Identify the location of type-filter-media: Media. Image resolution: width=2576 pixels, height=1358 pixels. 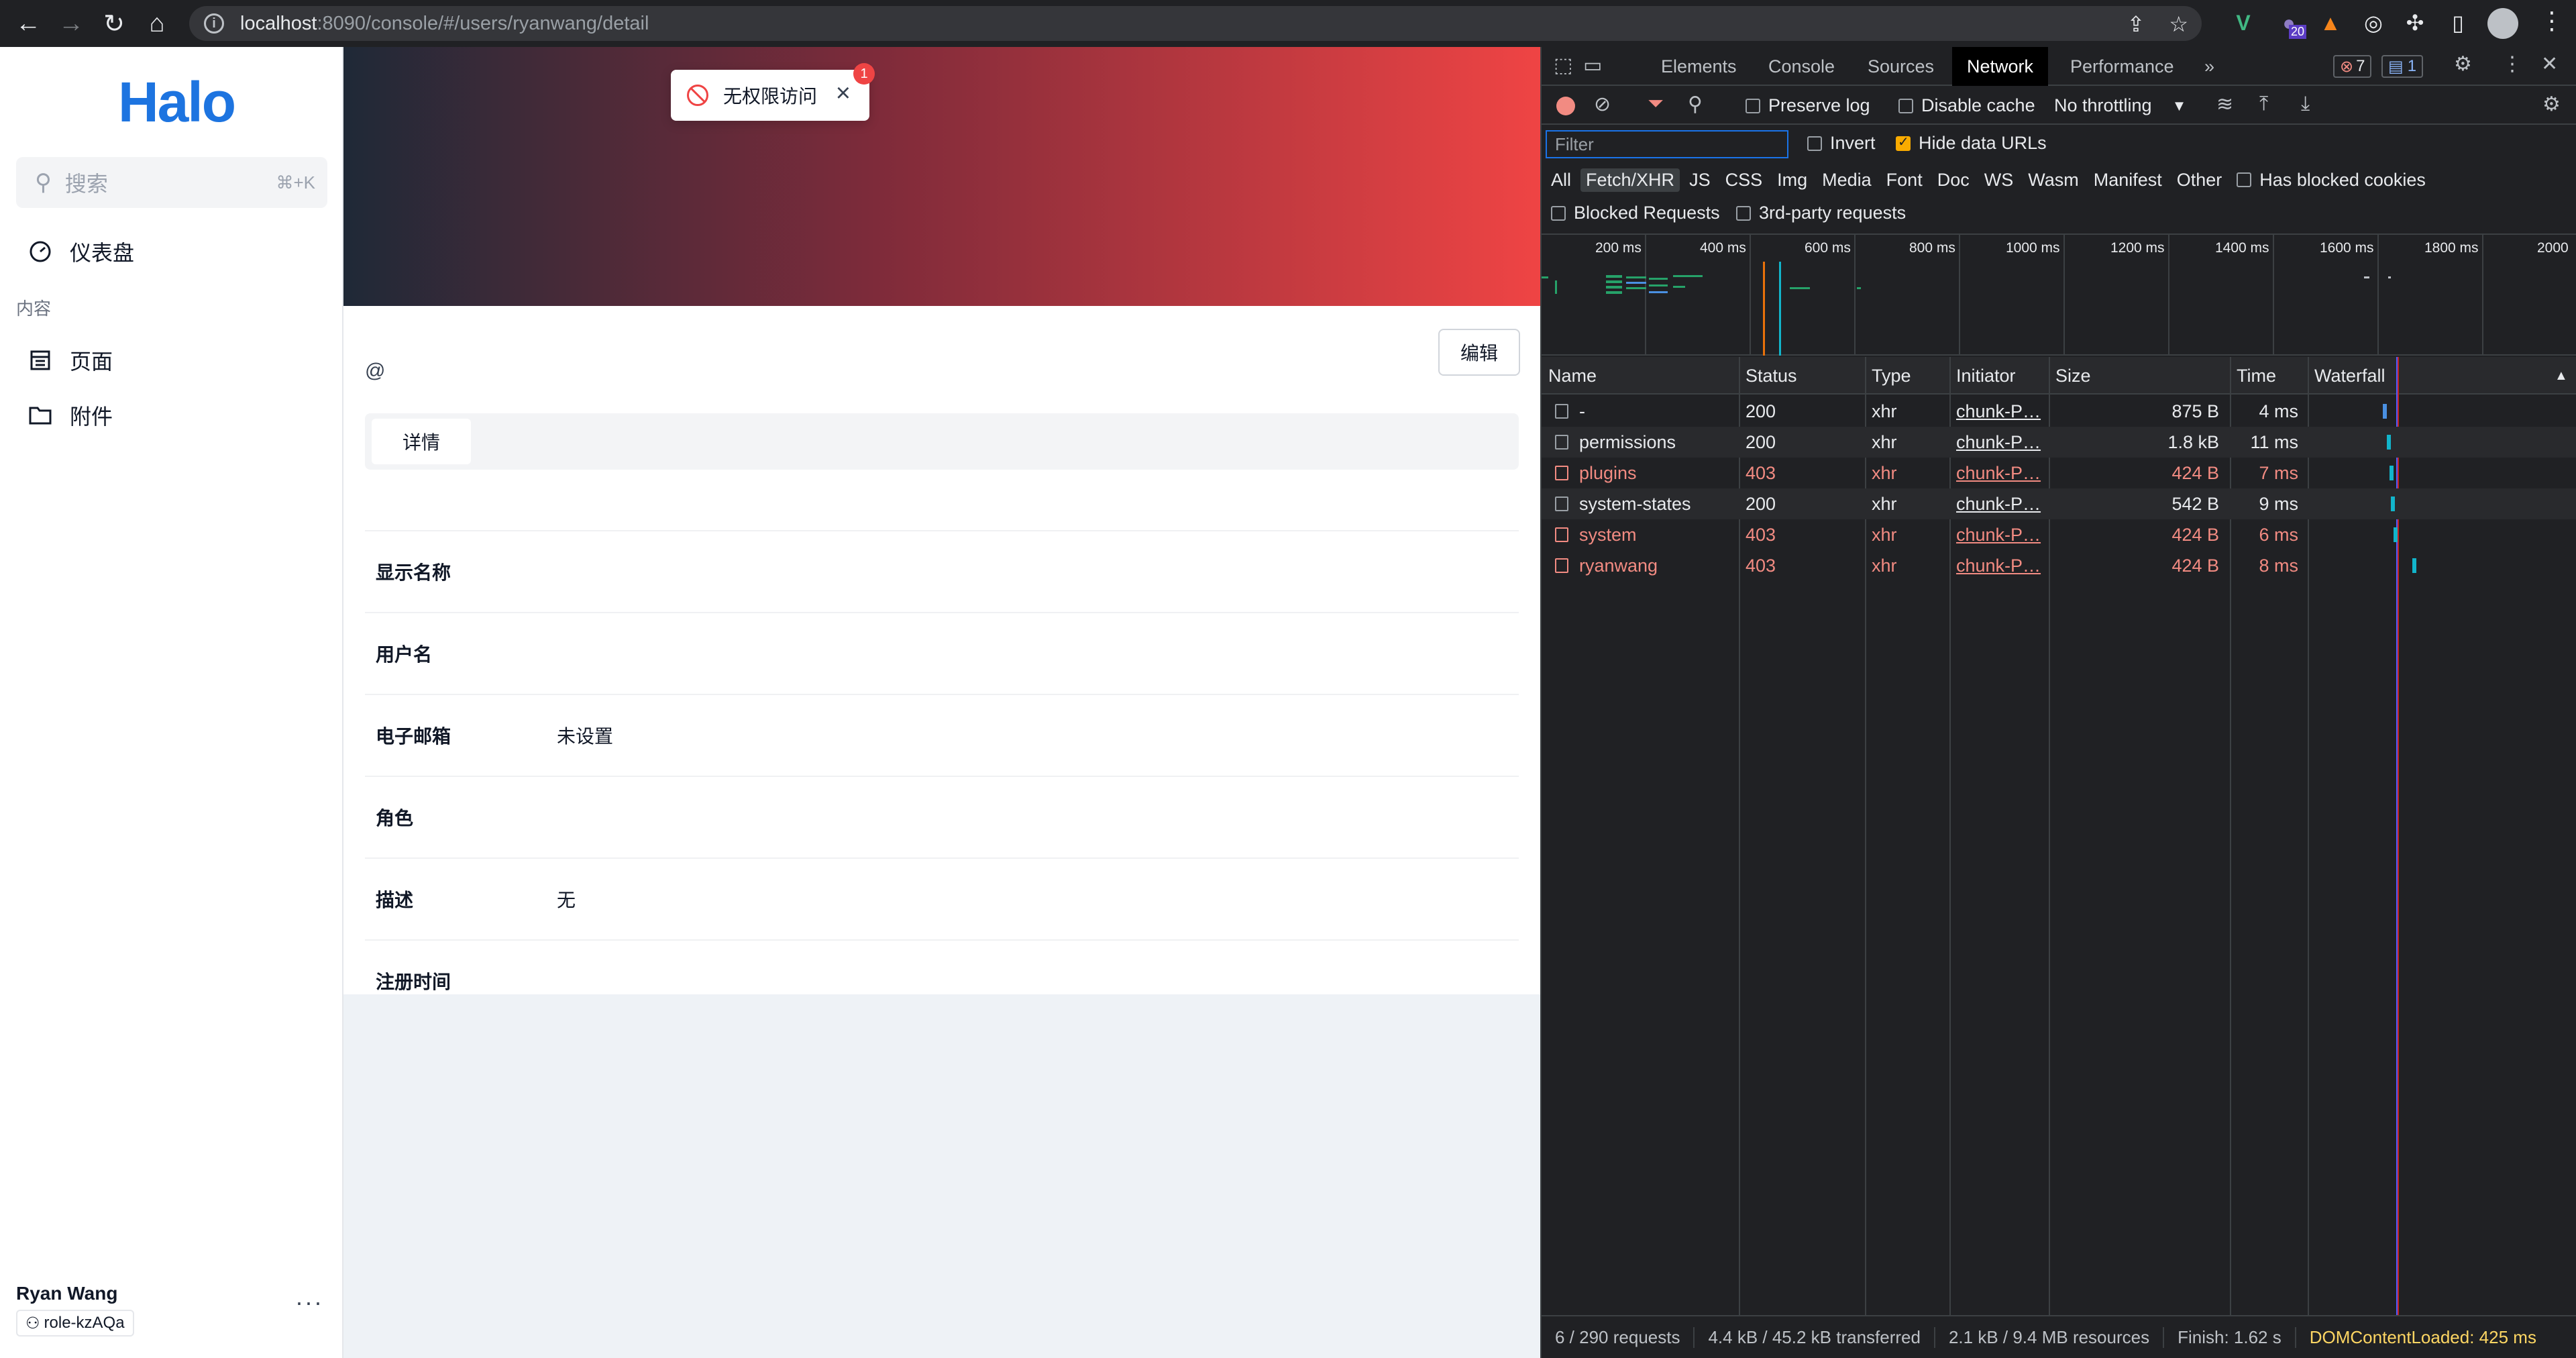
(1847, 181).